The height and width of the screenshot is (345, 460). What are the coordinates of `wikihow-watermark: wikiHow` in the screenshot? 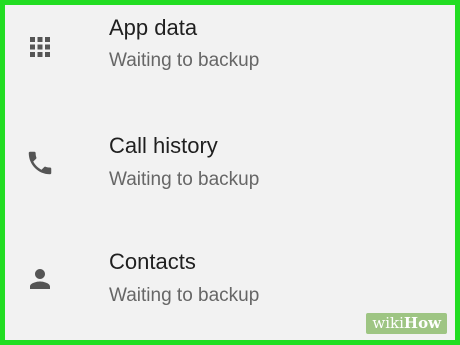 It's located at (406, 323).